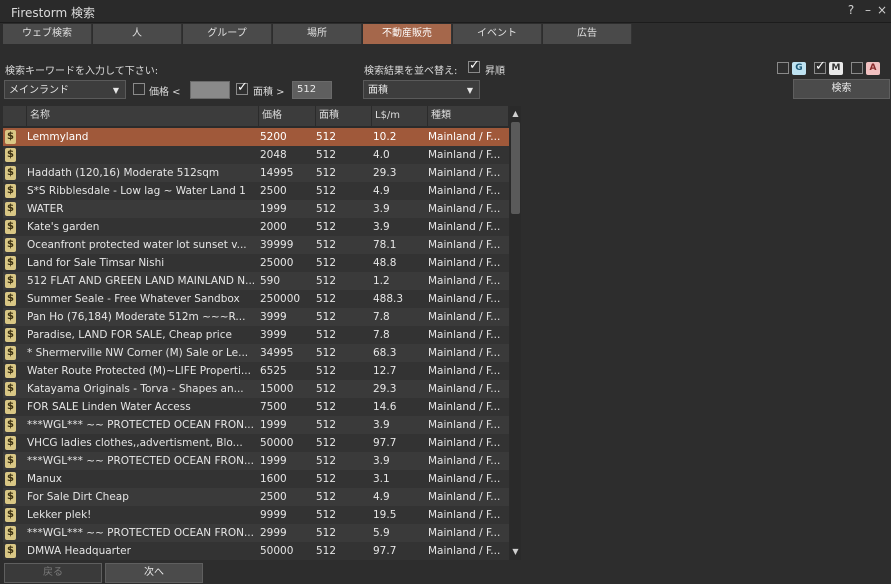 The height and width of the screenshot is (584, 891). Describe the element at coordinates (385, 515) in the screenshot. I see `cell-price-per-meter: 19.5` at that location.